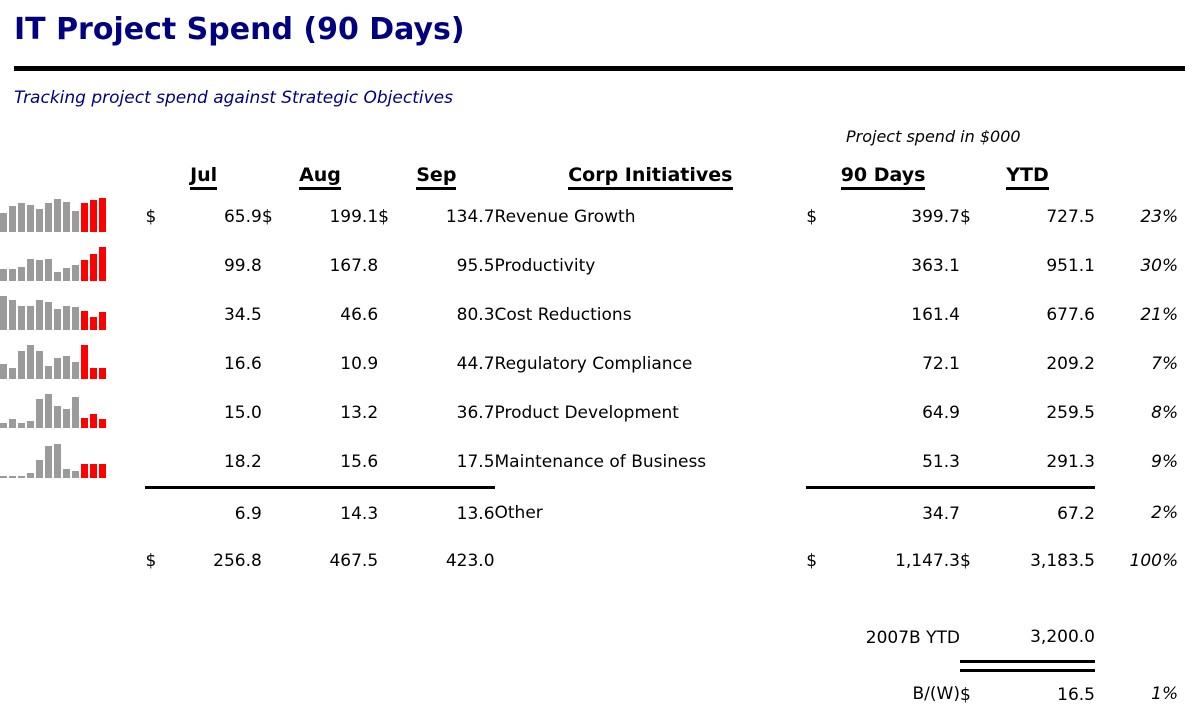  What do you see at coordinates (975, 638) in the screenshot?
I see `budget-currency-blank` at bounding box center [975, 638].